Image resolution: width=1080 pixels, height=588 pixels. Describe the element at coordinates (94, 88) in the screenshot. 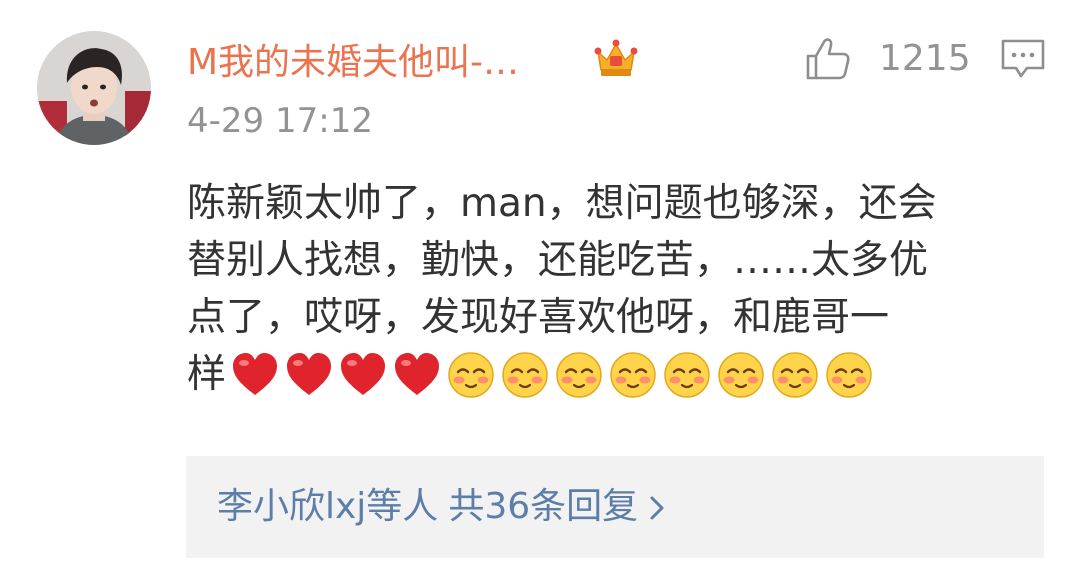

I see `avatar` at that location.